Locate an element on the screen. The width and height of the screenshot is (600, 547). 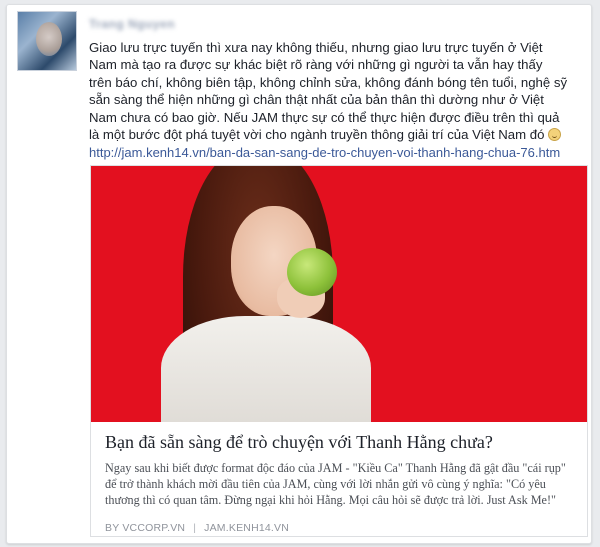
smile-icon is located at coordinates (555, 135).